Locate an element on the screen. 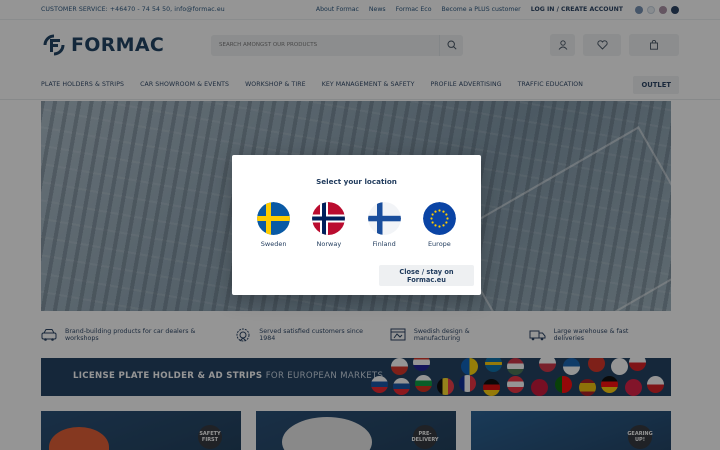 The height and width of the screenshot is (450, 720). modal-title: Select your location is located at coordinates (356, 181).